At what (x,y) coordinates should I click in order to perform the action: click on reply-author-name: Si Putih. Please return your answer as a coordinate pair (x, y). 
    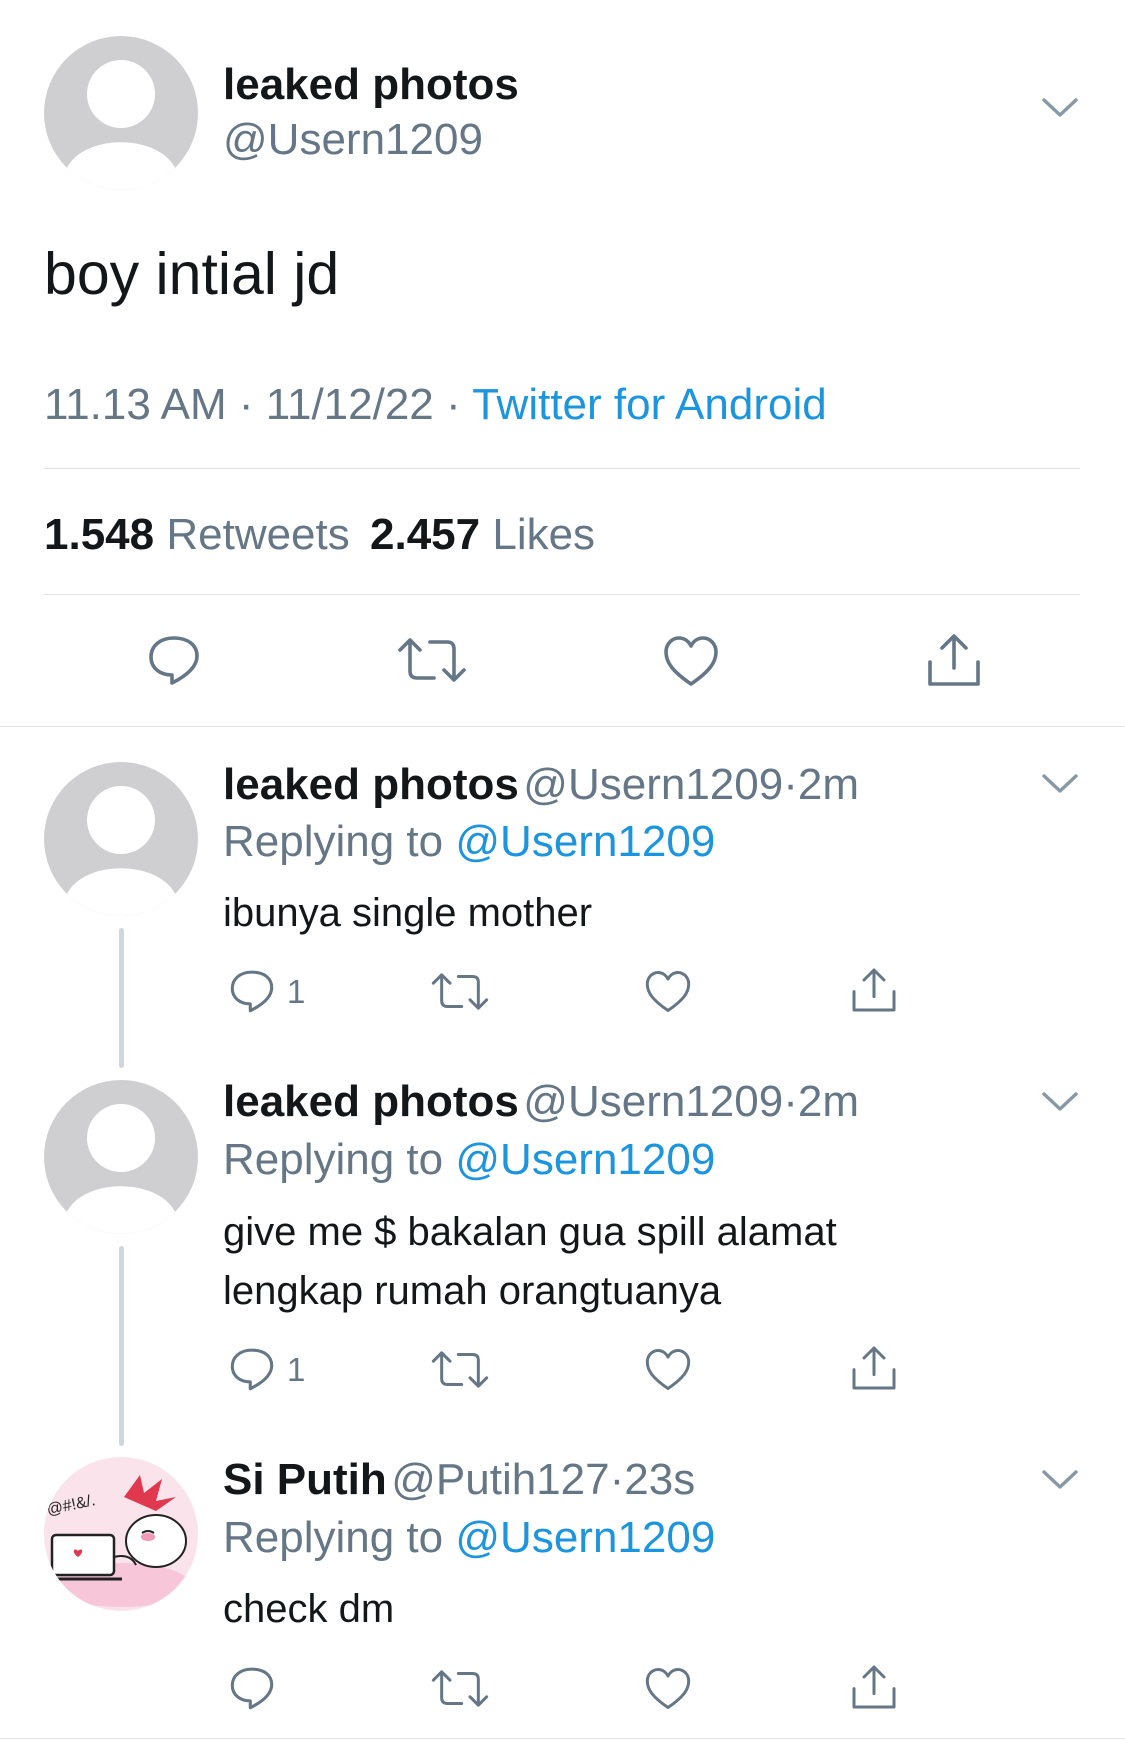
    Looking at the image, I should click on (305, 1479).